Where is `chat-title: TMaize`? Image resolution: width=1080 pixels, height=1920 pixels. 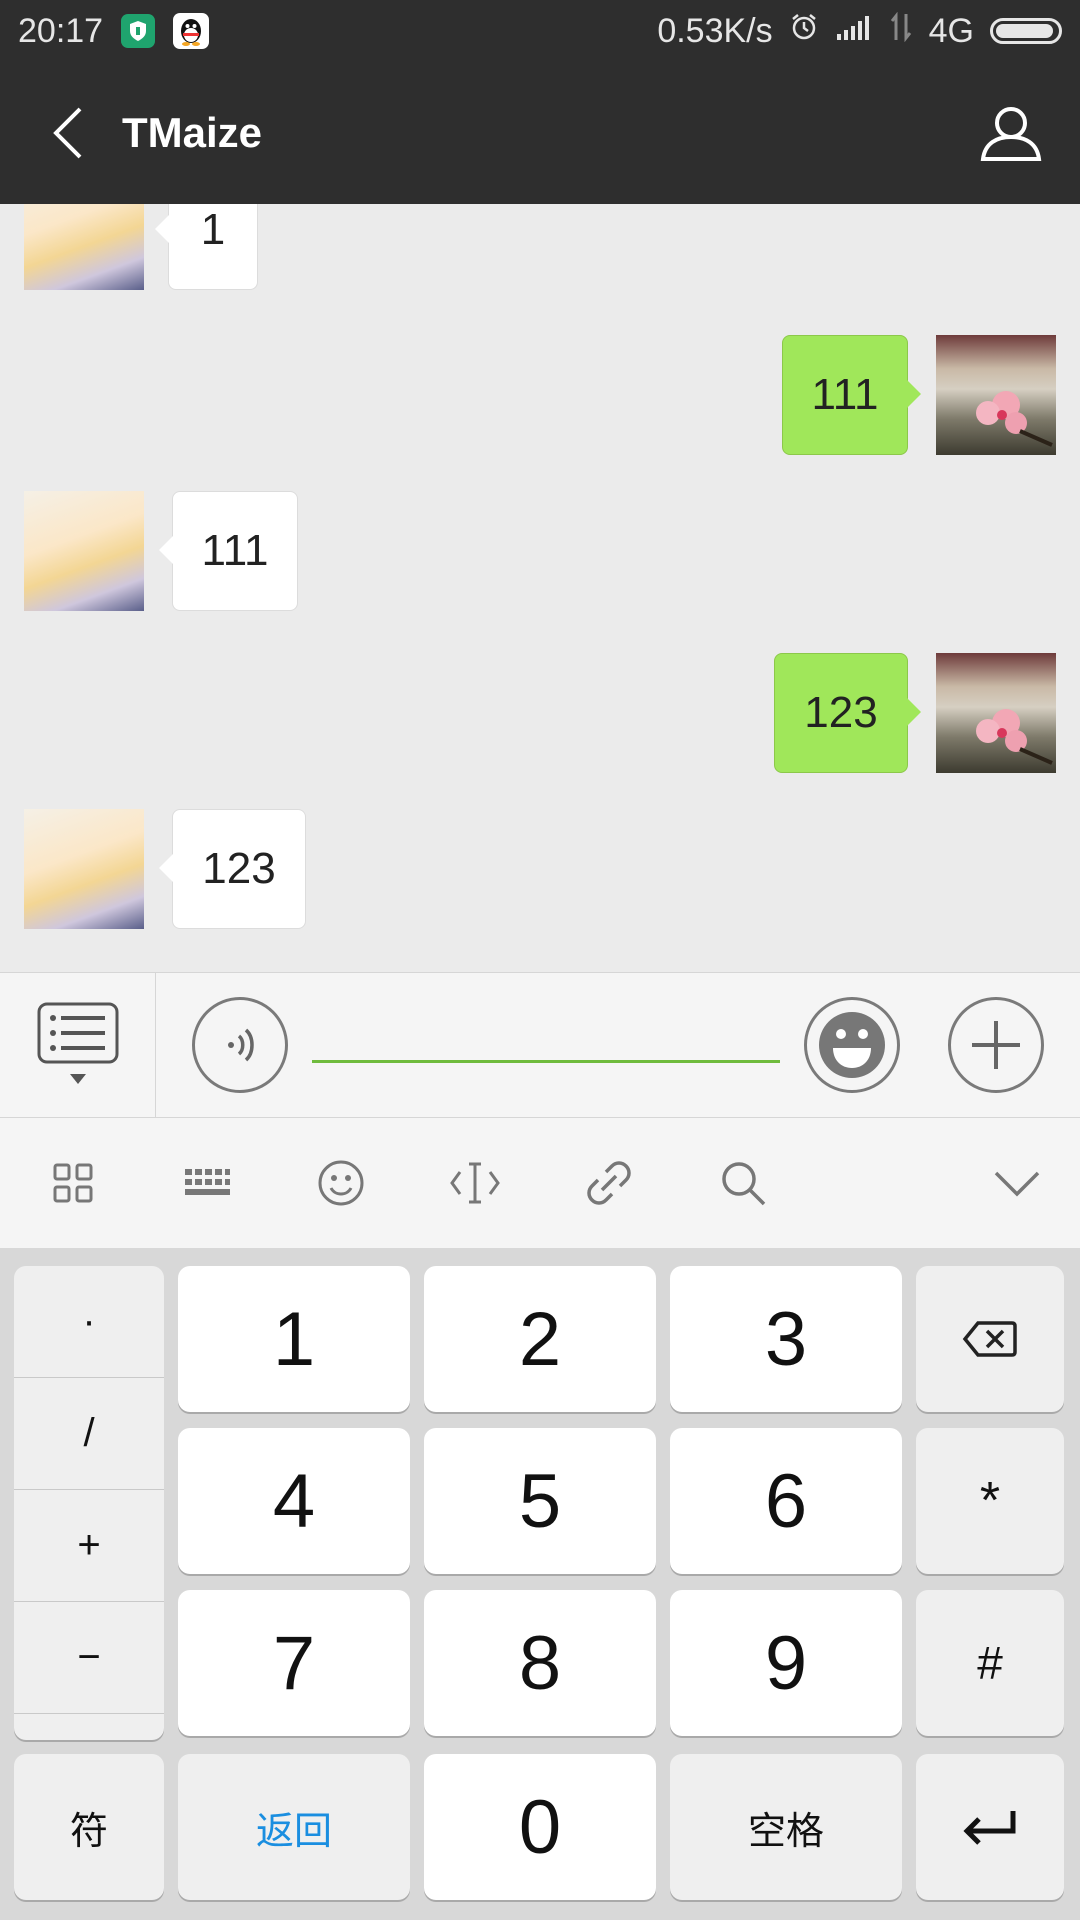 chat-title: TMaize is located at coordinates (192, 132).